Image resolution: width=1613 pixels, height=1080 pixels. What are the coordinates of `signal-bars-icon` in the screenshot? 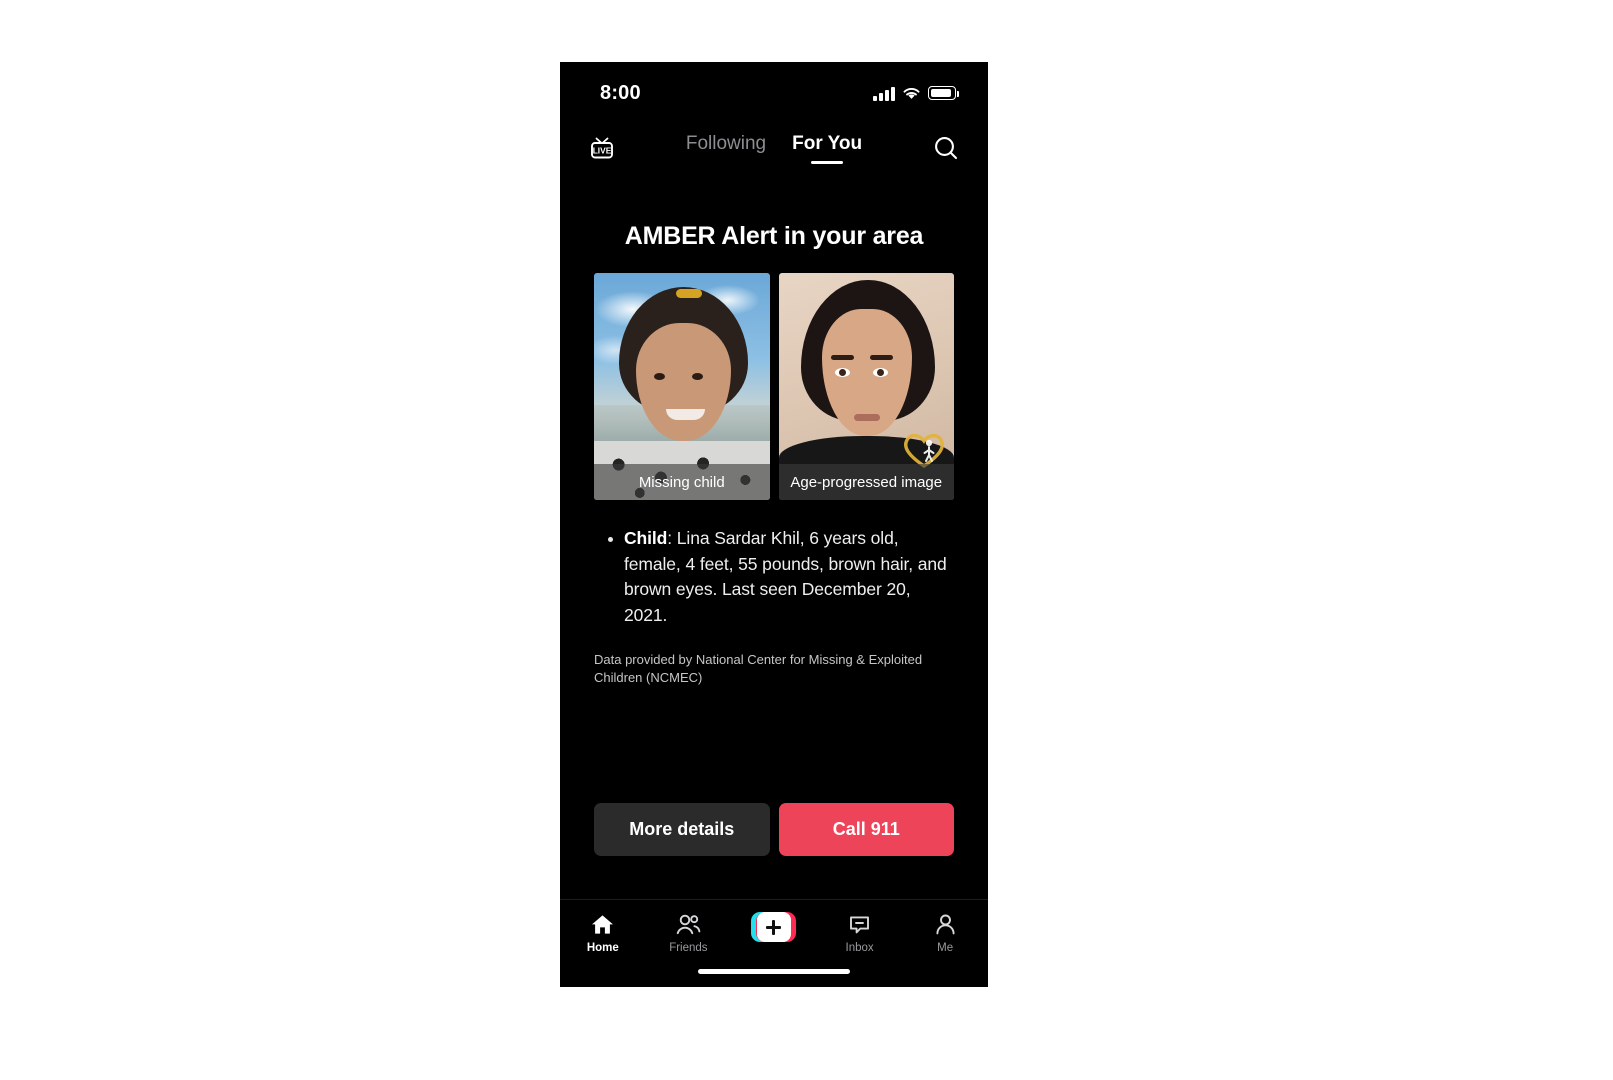 It's located at (884, 93).